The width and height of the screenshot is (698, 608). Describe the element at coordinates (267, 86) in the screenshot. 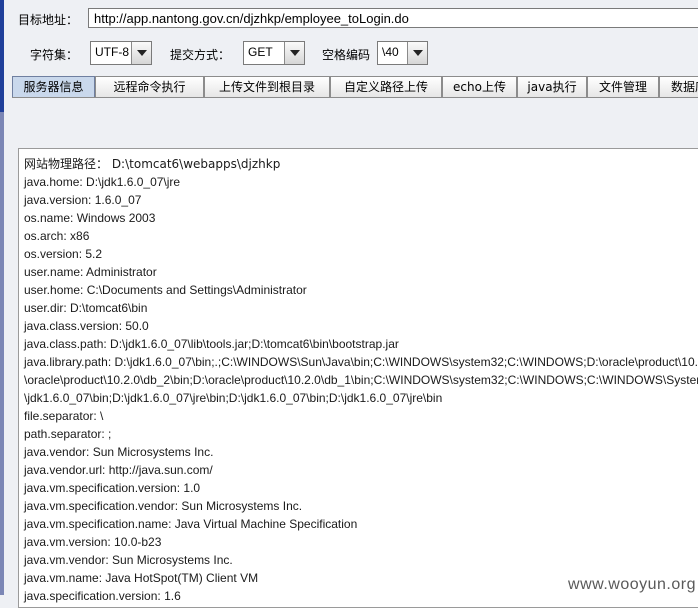

I see `tab-upload-root: 上传文件到根目录` at that location.